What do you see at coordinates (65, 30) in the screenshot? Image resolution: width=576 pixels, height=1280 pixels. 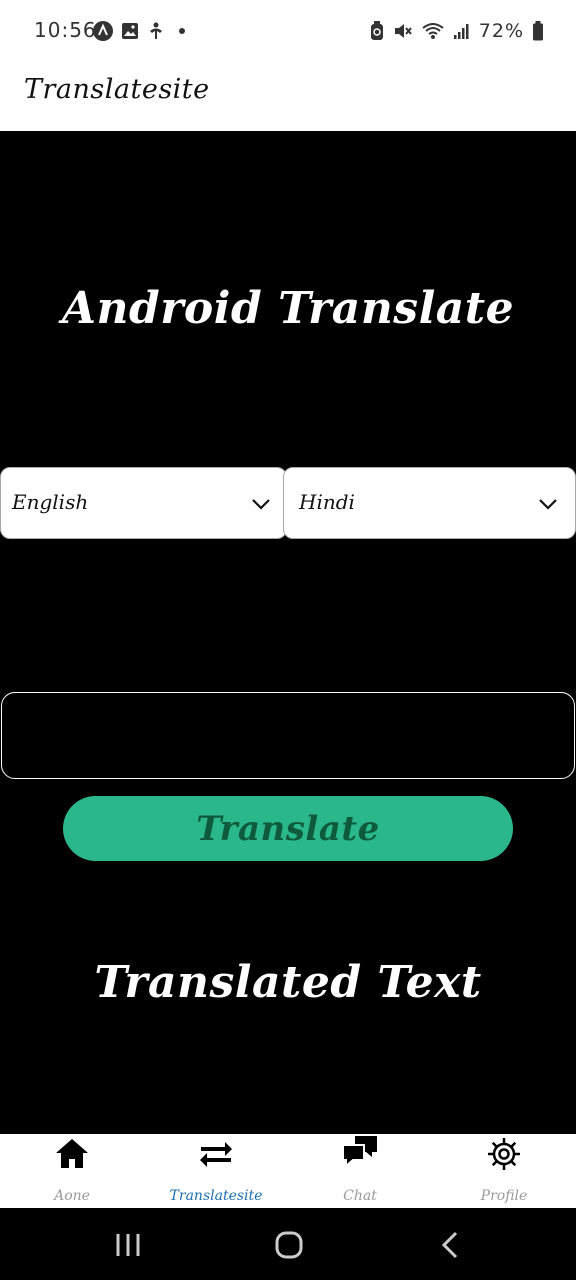 I see `status-time: 10:56` at bounding box center [65, 30].